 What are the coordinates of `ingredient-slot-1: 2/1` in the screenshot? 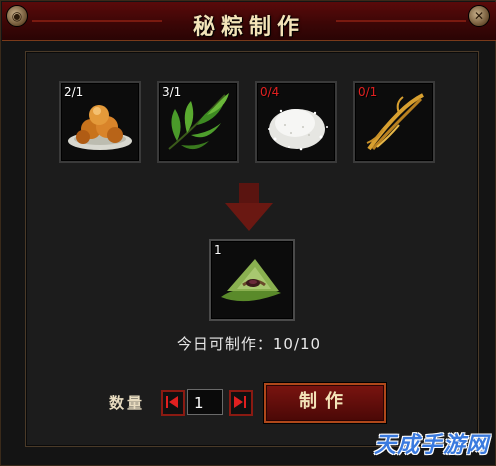 It's located at (100, 122).